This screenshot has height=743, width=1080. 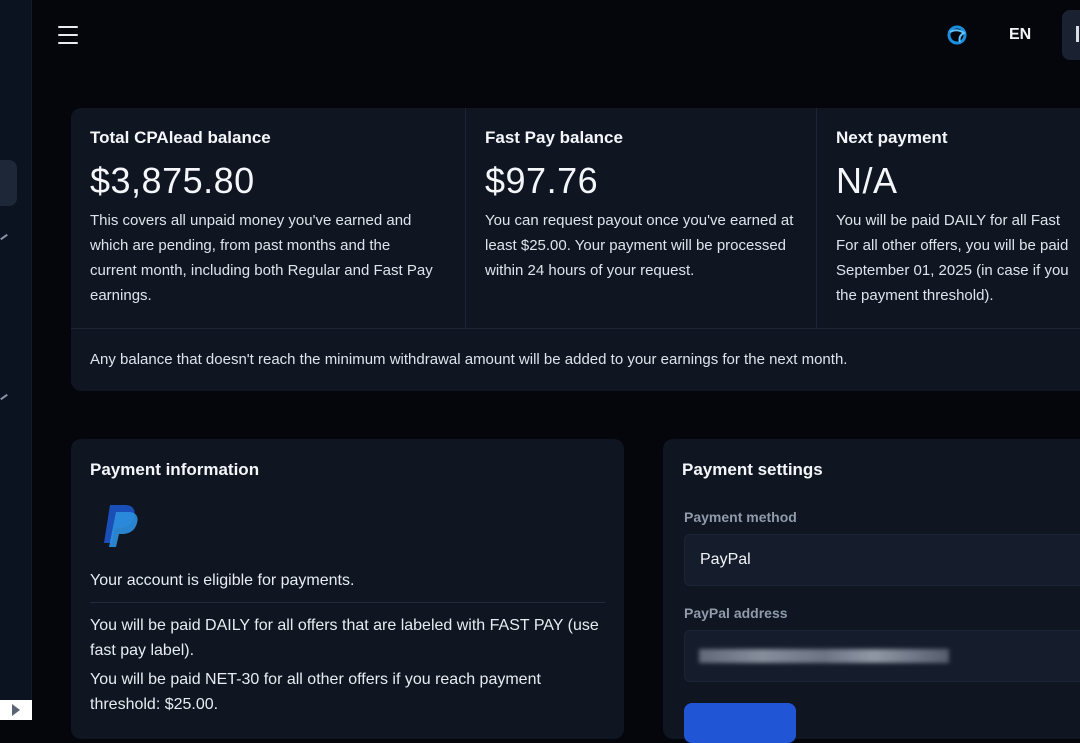 What do you see at coordinates (172, 180) in the screenshot?
I see `total-balance-amount: $3,875.80` at bounding box center [172, 180].